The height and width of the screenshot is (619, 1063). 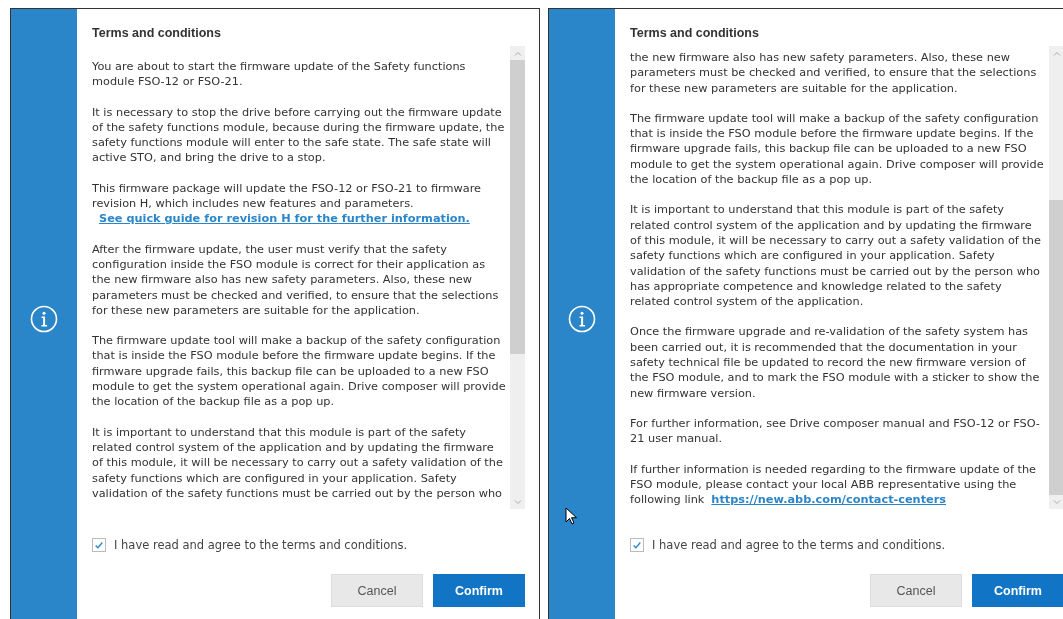 I want to click on terms-paragraph: This firmware package will update the FSO-12 or FSO-21 to firmware revision H, which includes new features and parameters. See quick guide for revision H for the further information., so click(x=287, y=203).